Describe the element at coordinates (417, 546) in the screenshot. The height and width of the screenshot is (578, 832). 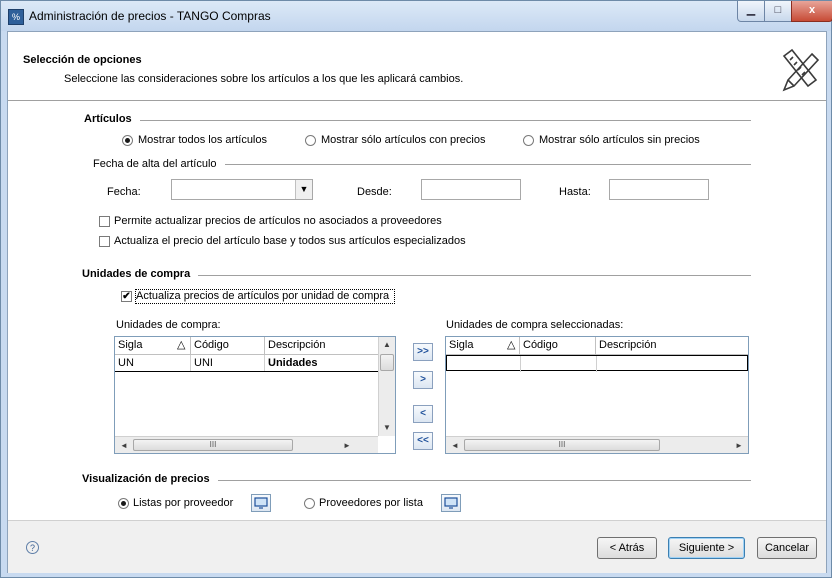
I see `wizard-footer: ? < Atrás Siguiente > Cancelar` at that location.